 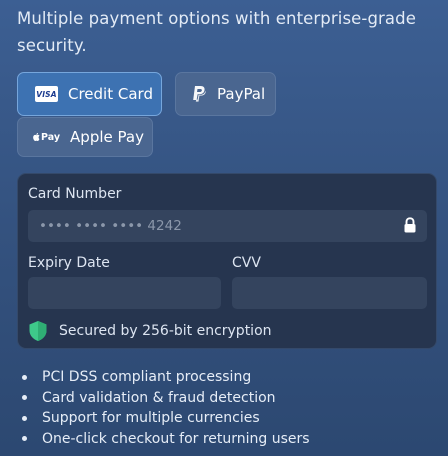 I want to click on apple-pay-button: Pay Apple Pay, so click(x=85, y=137).